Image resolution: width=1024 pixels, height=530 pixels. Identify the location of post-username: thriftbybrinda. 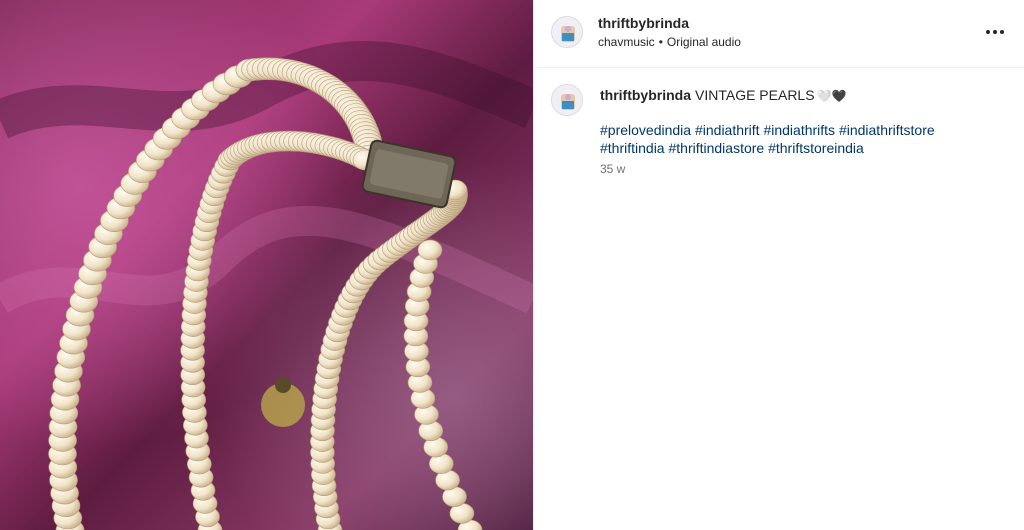
(643, 23).